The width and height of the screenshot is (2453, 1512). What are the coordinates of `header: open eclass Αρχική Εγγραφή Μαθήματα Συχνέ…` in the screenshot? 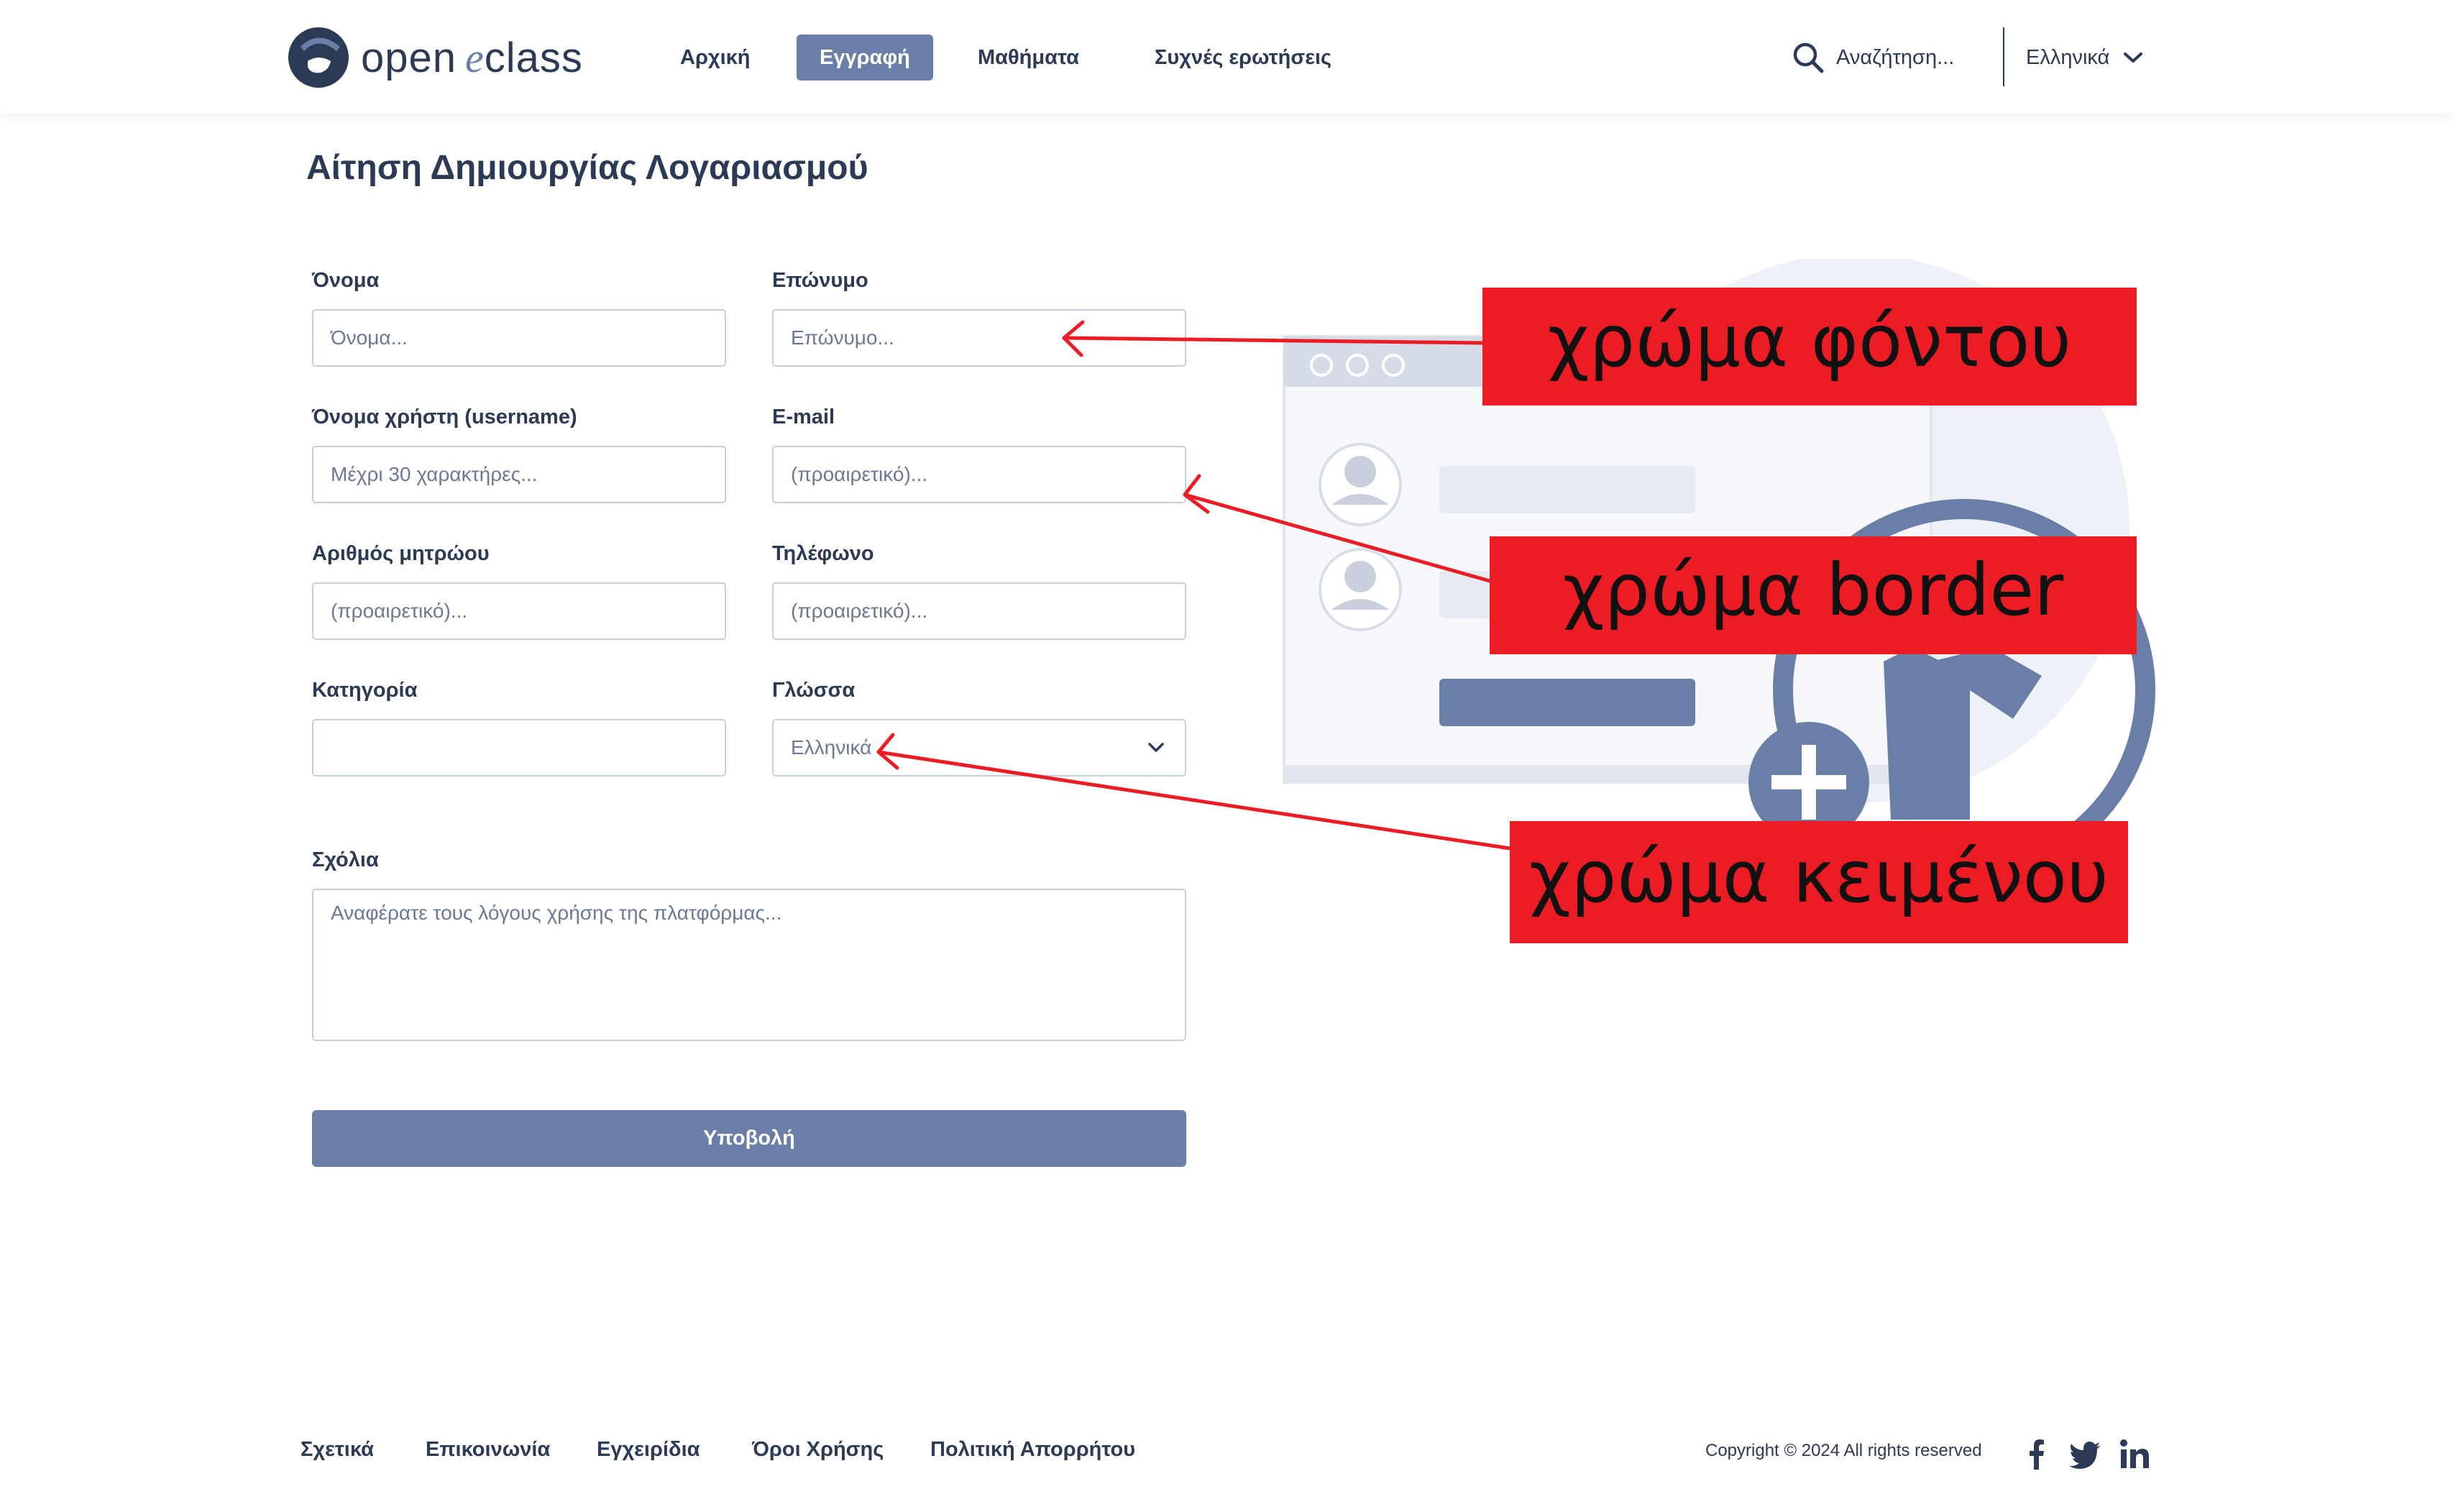 It's located at (1226, 57).